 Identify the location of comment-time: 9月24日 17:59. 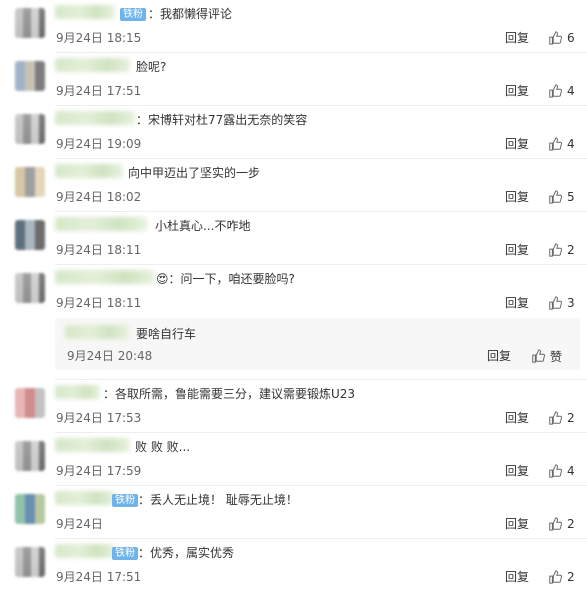
(99, 471).